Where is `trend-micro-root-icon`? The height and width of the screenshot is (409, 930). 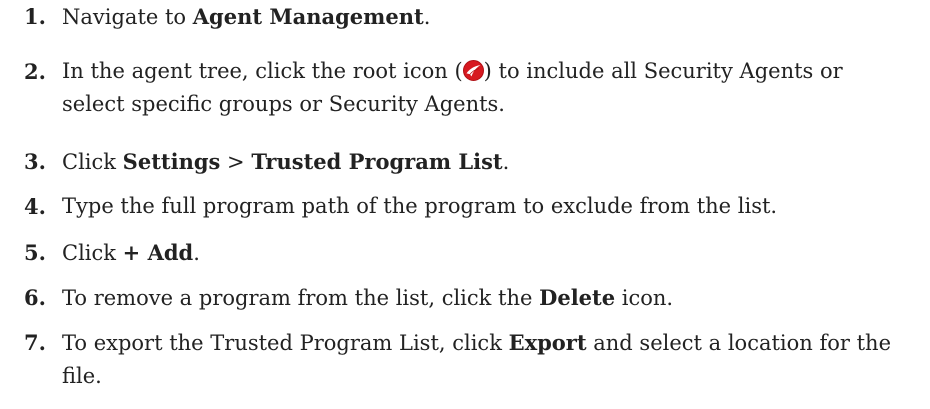 trend-micro-root-icon is located at coordinates (473, 70).